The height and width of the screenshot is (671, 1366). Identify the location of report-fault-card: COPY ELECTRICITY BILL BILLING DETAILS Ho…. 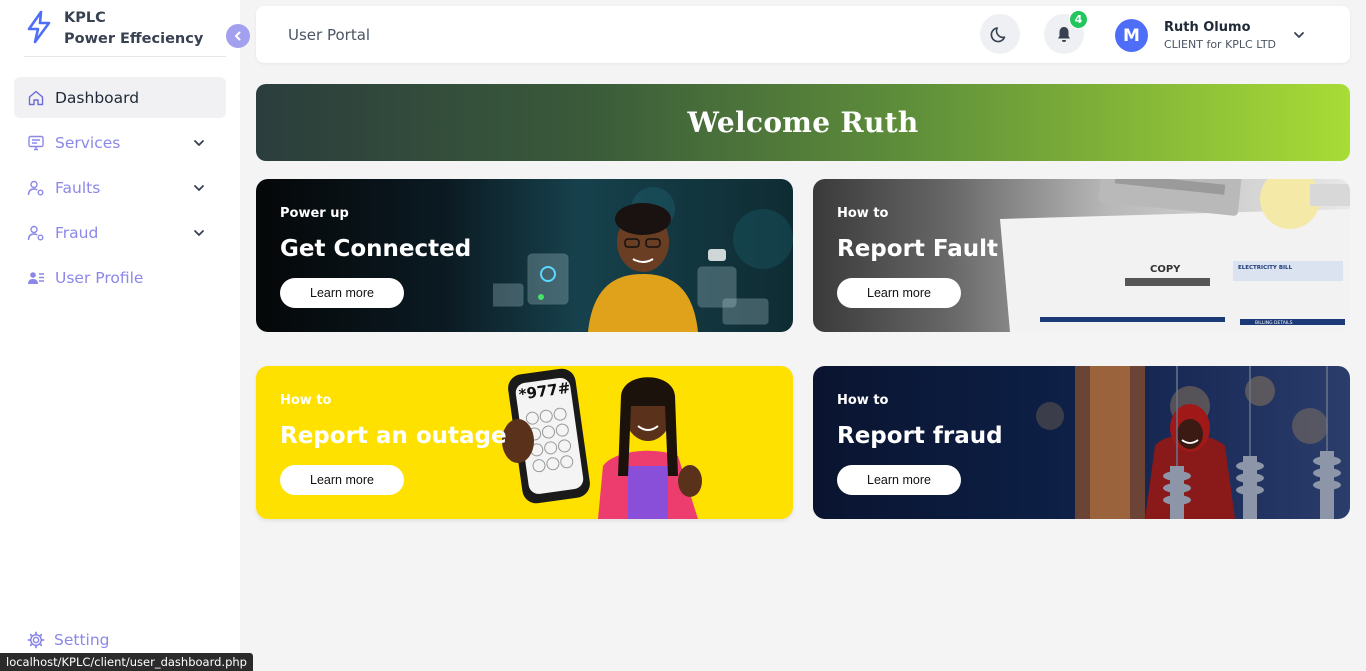
(1081, 255).